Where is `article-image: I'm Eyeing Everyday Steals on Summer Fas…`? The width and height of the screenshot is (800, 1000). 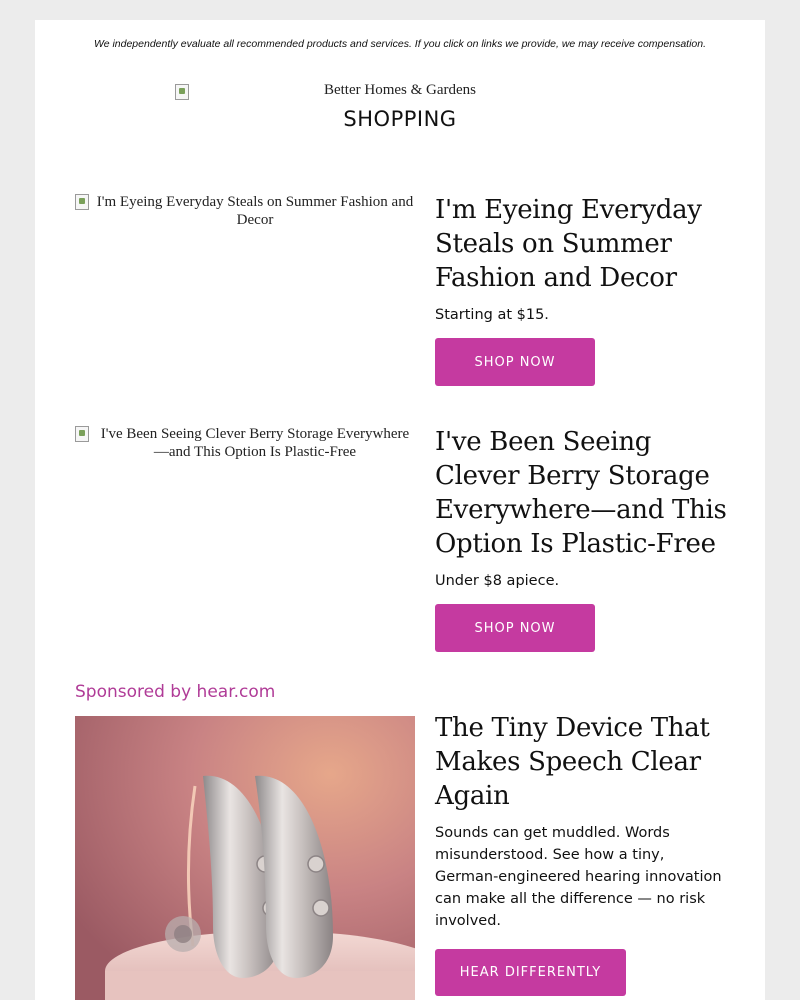 article-image: I'm Eyeing Everyday Steals on Summer Fas… is located at coordinates (245, 211).